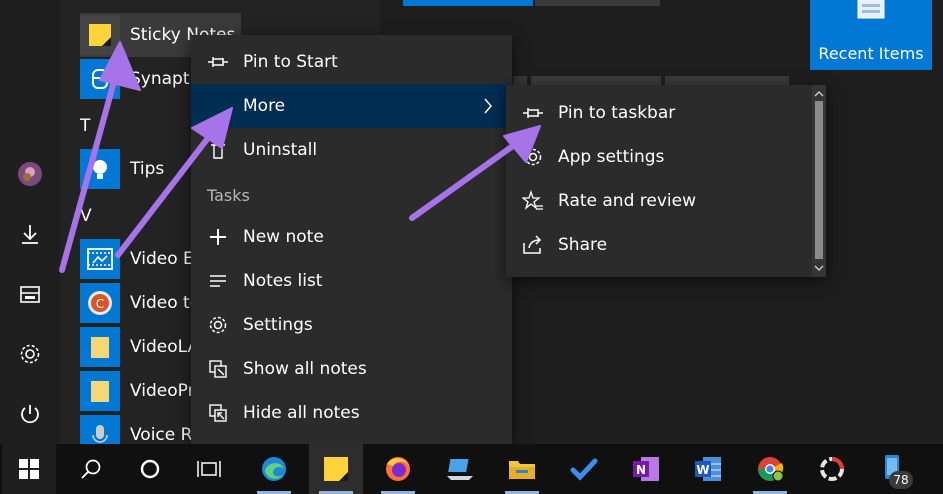 Image resolution: width=943 pixels, height=494 pixels. Describe the element at coordinates (583, 245) in the screenshot. I see `menu-item-label: Share` at that location.